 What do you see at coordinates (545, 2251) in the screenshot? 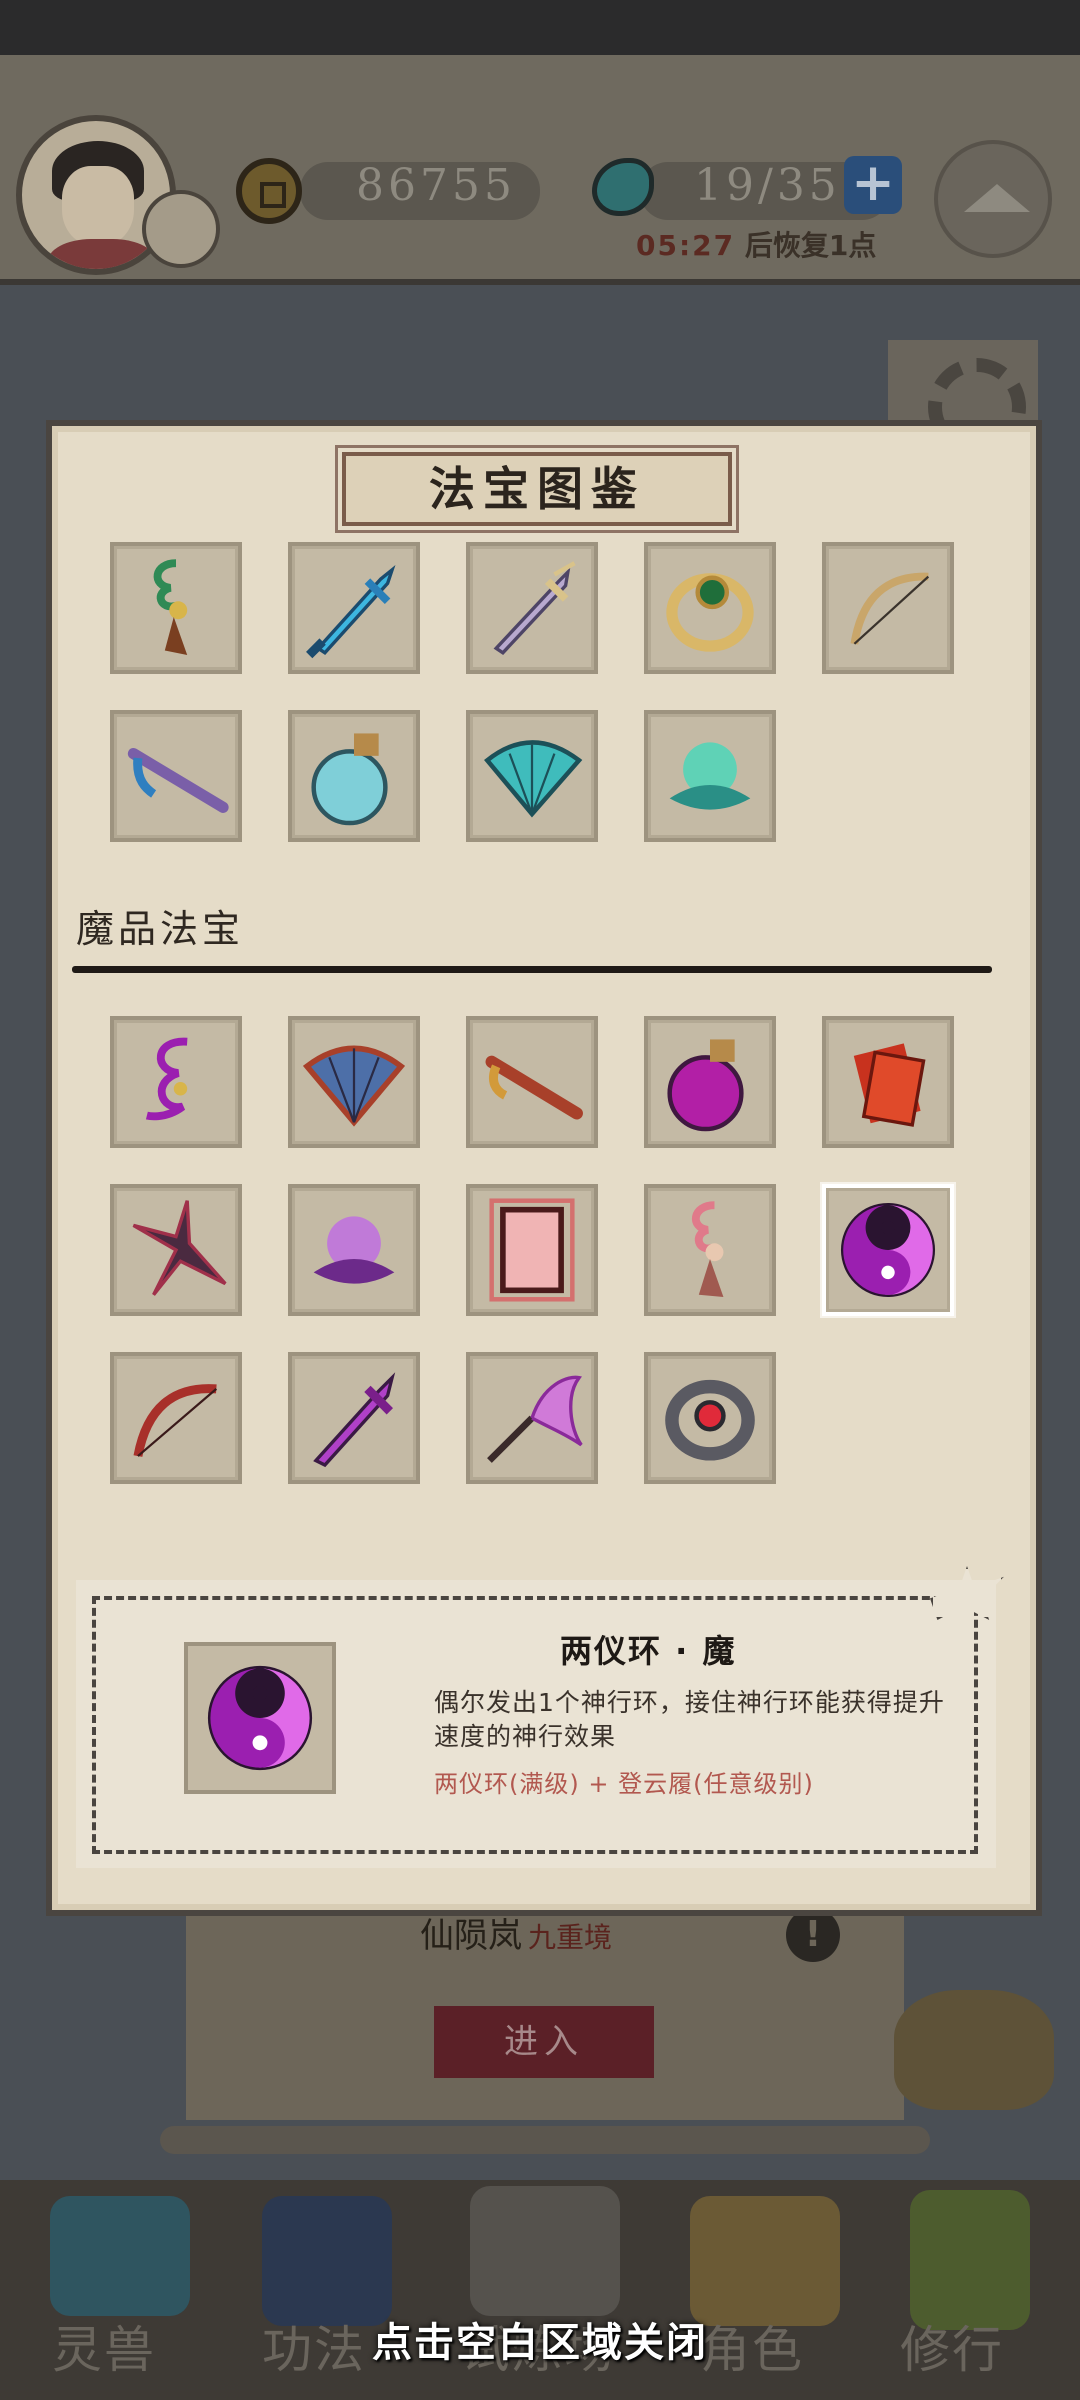
I see `mountain-nav-icon` at bounding box center [545, 2251].